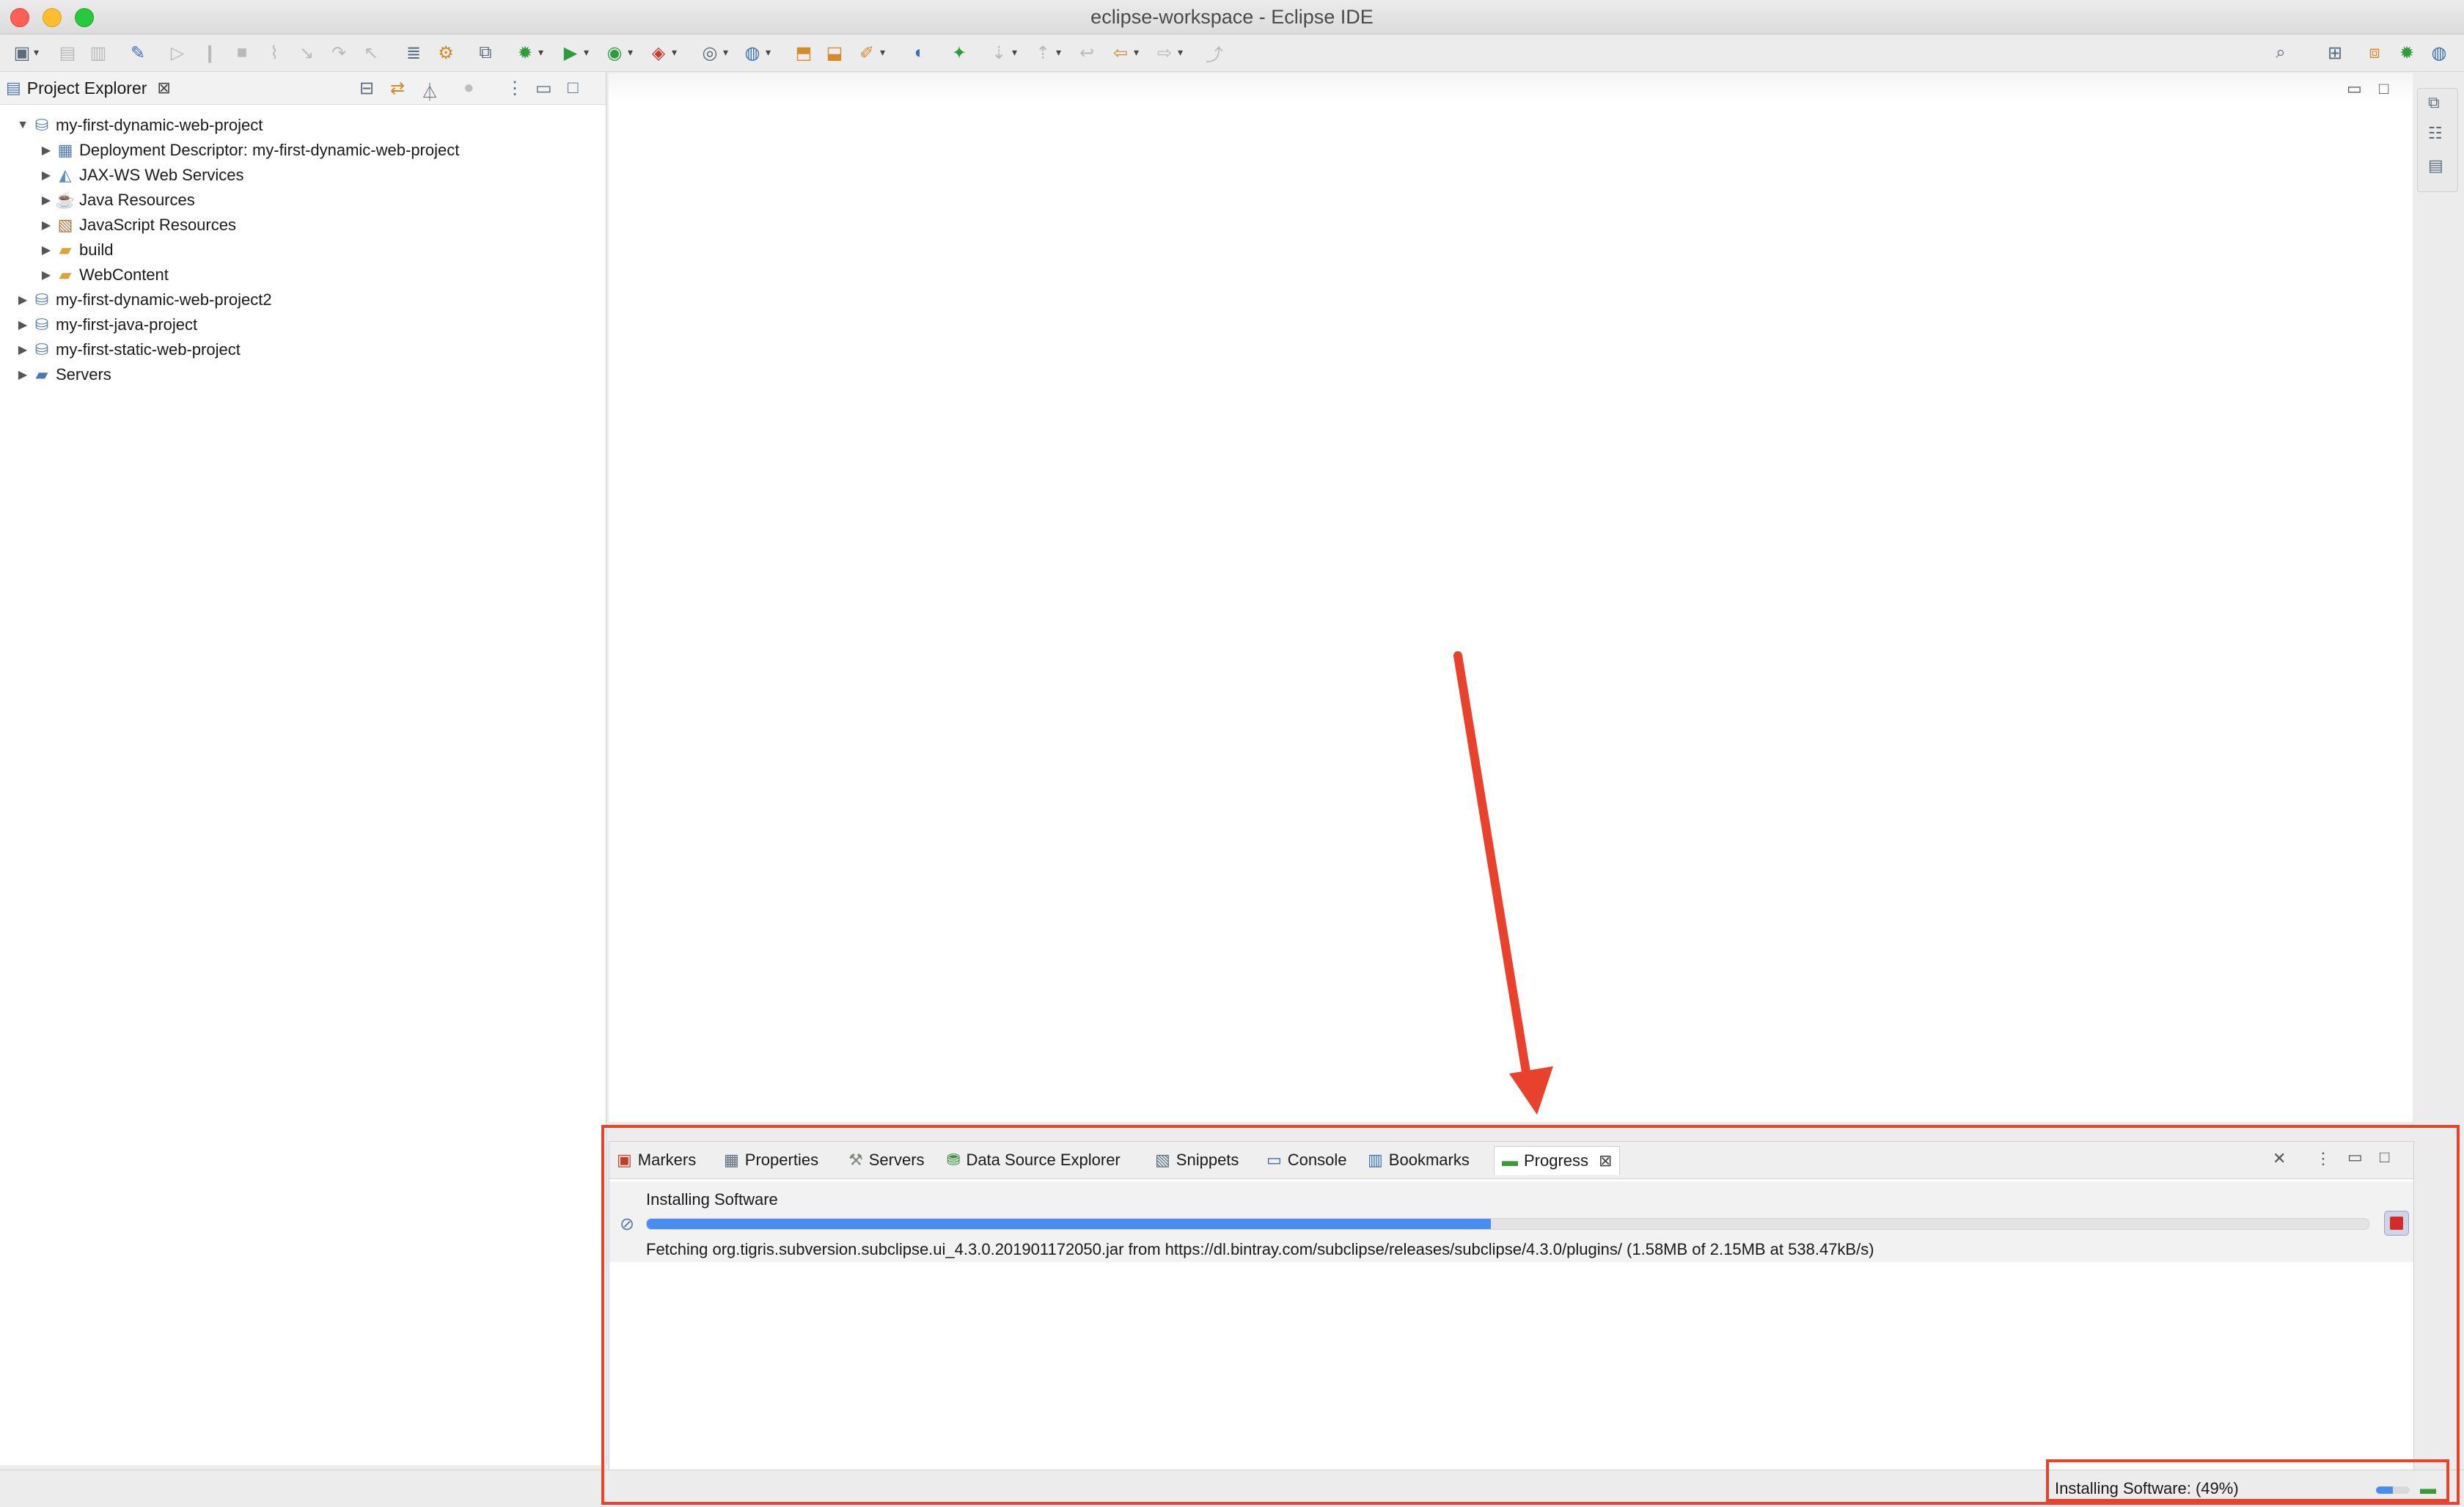  I want to click on tree-item-label: Java Resources, so click(137, 200).